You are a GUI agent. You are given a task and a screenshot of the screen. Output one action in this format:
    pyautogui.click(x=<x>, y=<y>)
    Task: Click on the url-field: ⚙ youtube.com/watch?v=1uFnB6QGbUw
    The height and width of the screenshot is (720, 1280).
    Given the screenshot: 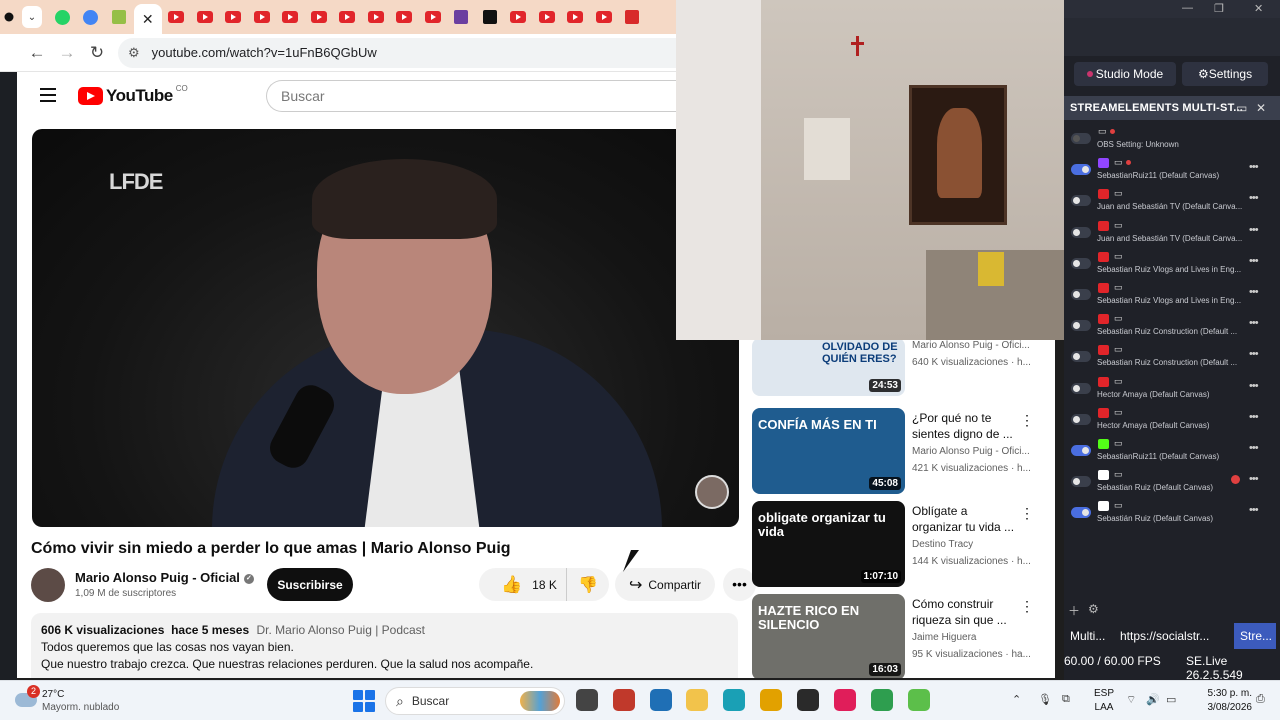 What is the action you would take?
    pyautogui.click(x=397, y=52)
    